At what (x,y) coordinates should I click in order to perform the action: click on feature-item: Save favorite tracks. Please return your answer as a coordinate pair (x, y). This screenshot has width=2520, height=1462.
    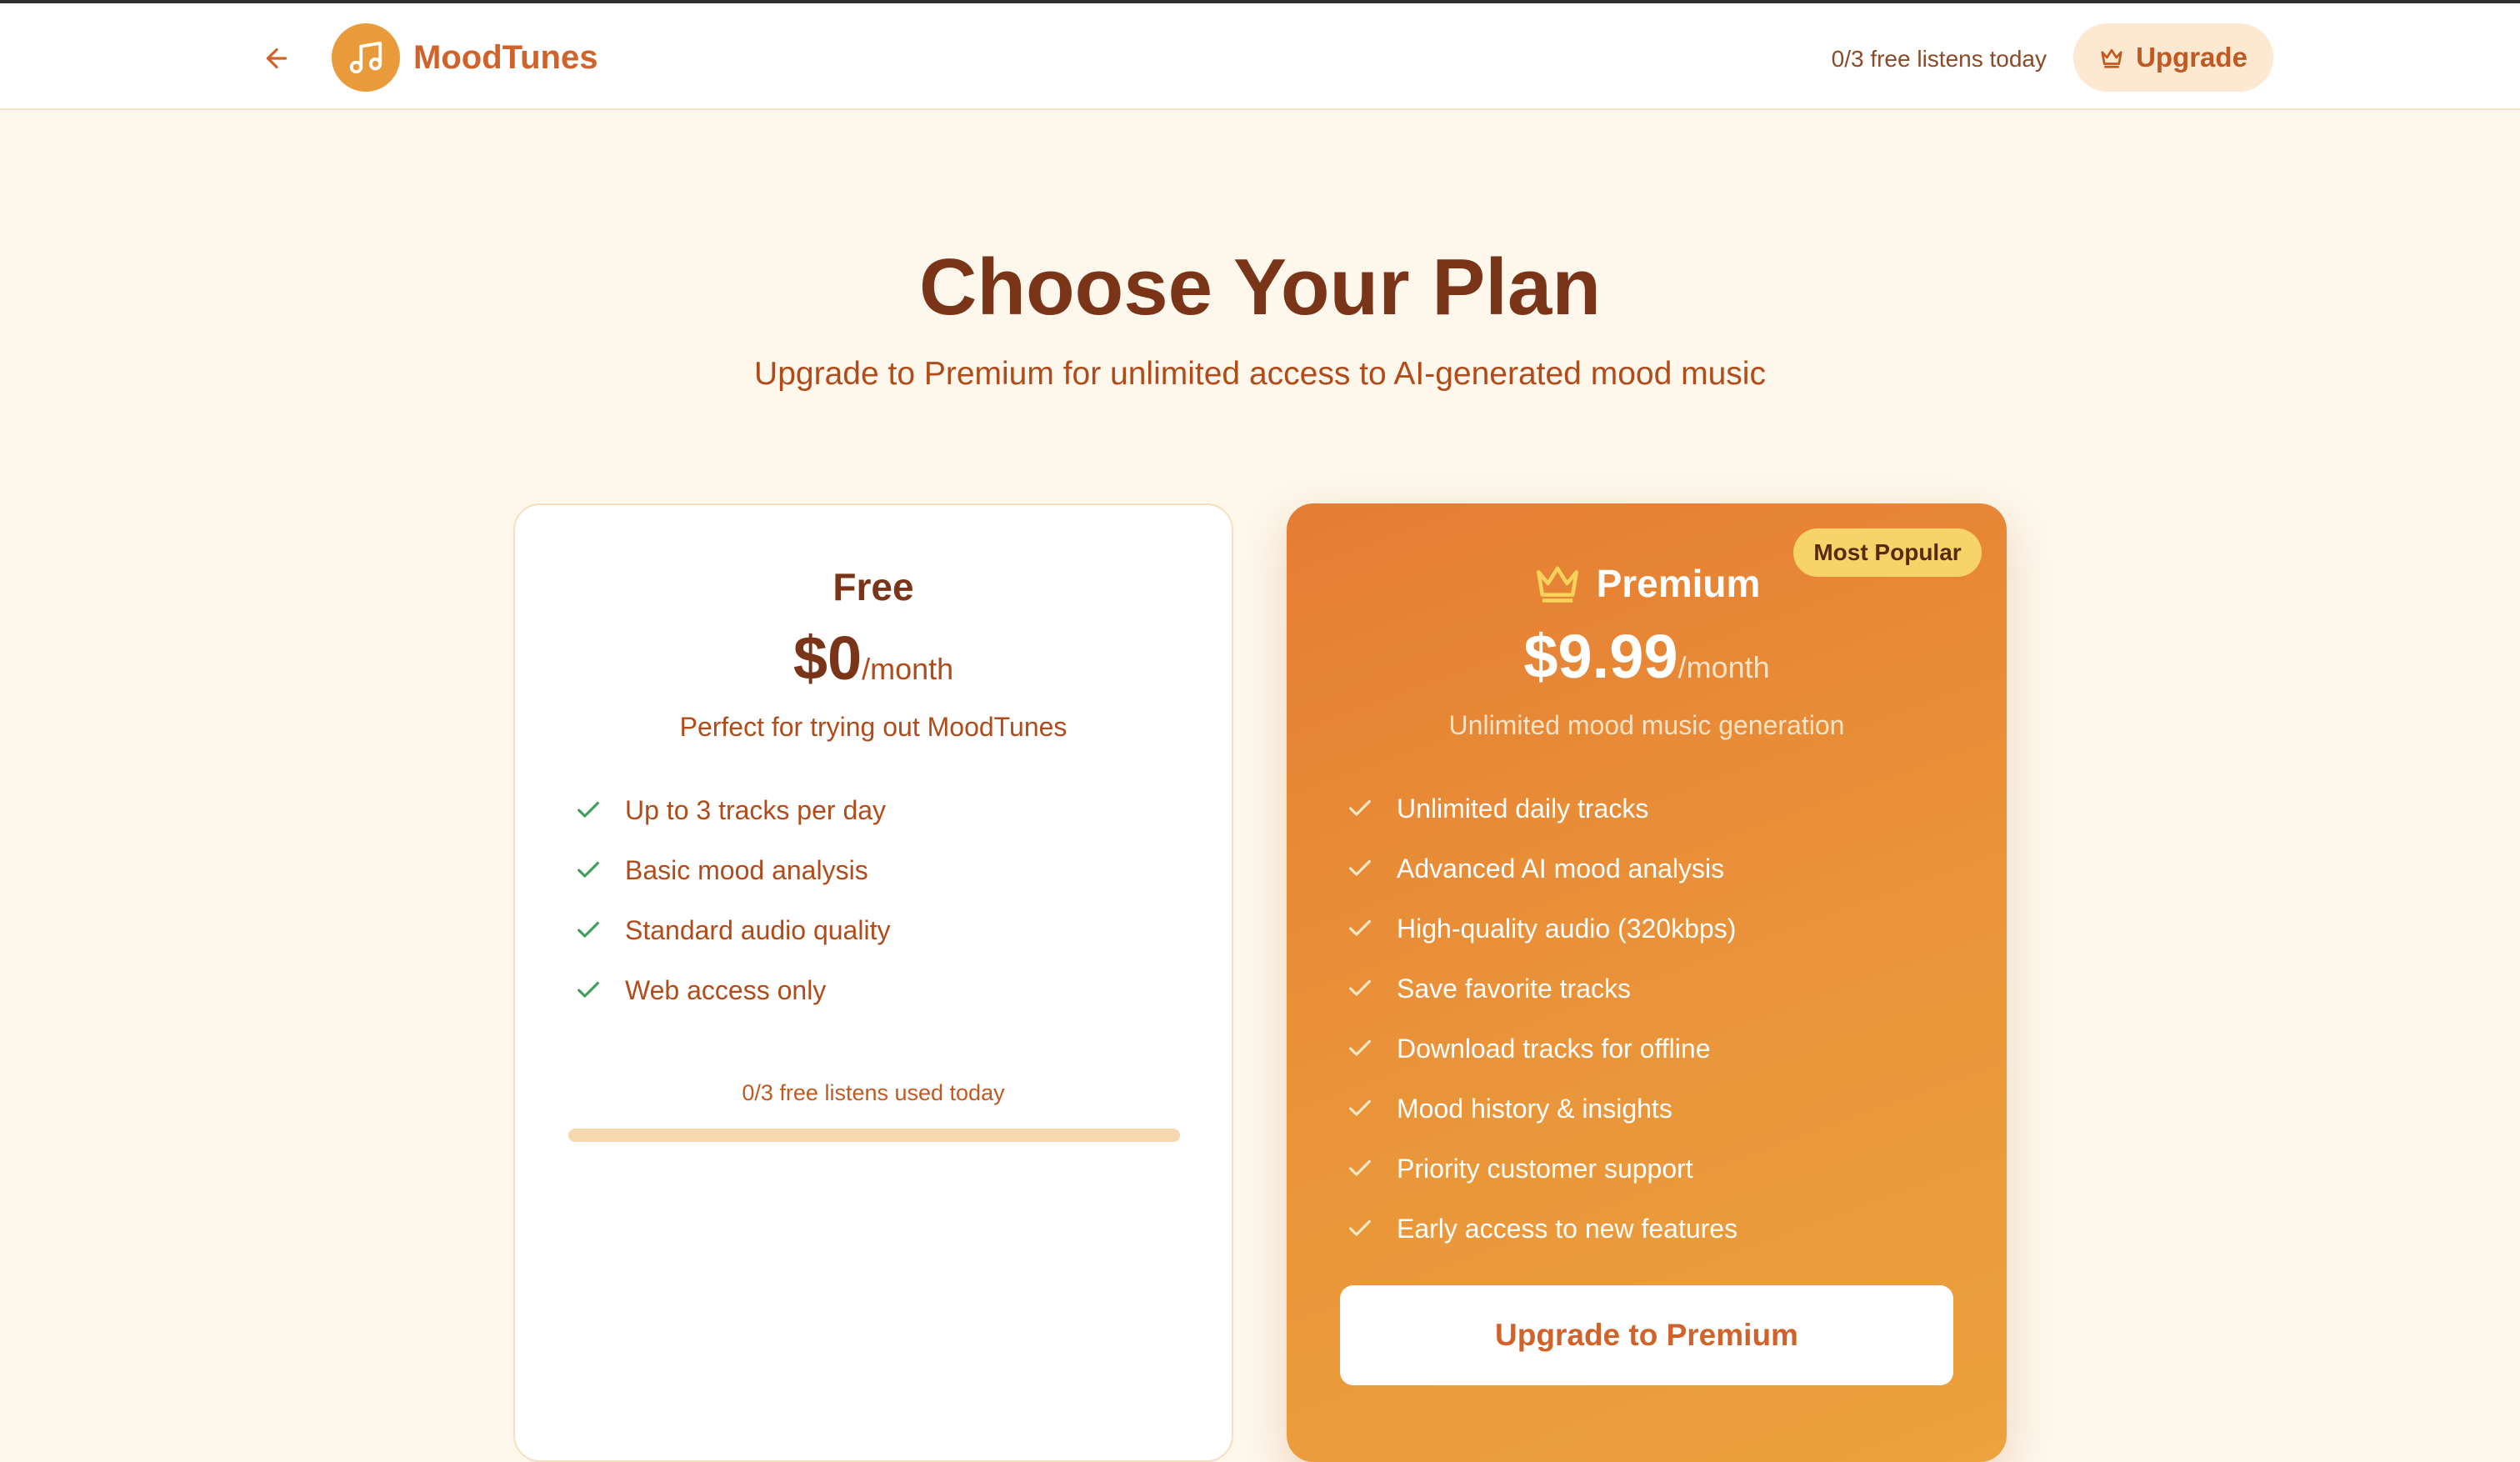
    Looking at the image, I should click on (1540, 989).